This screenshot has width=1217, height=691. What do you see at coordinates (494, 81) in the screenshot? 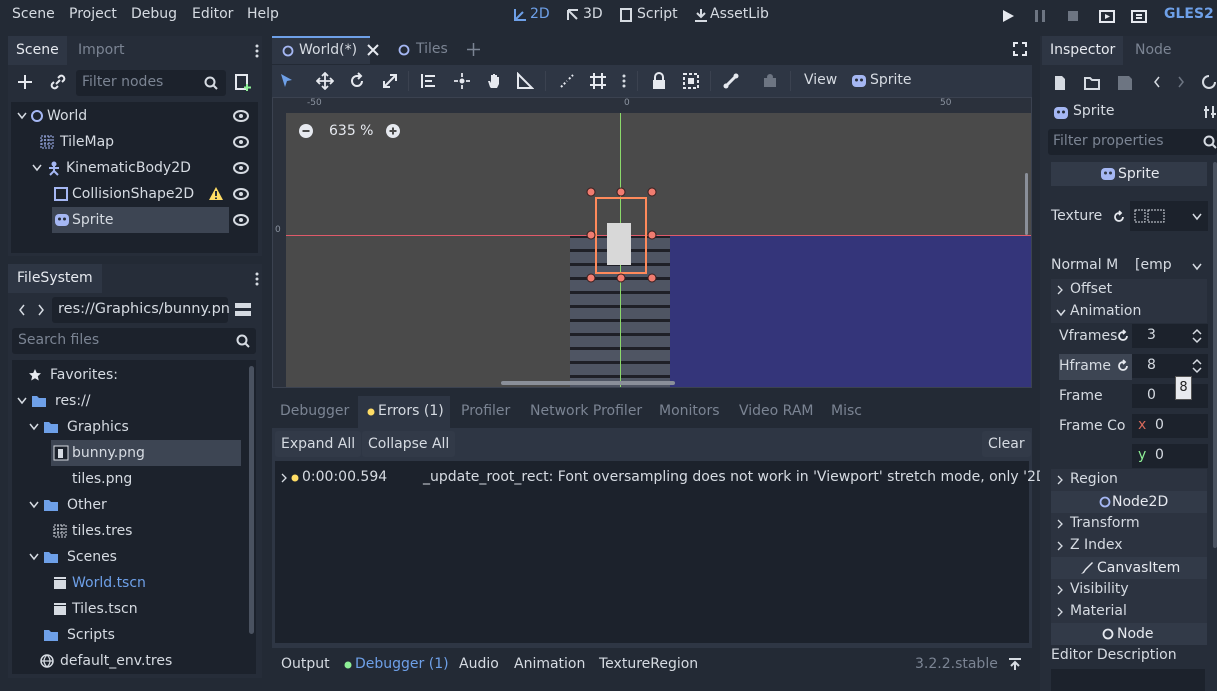
I see `pan-hand-icon` at bounding box center [494, 81].